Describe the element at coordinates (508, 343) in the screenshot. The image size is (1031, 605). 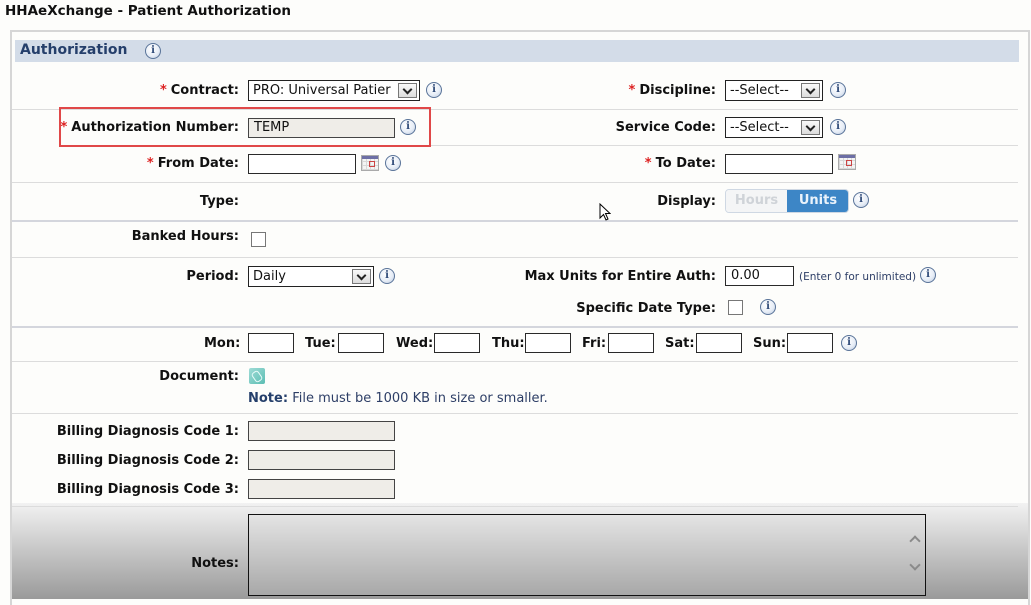
I see `day-label-thu: Thu:` at that location.